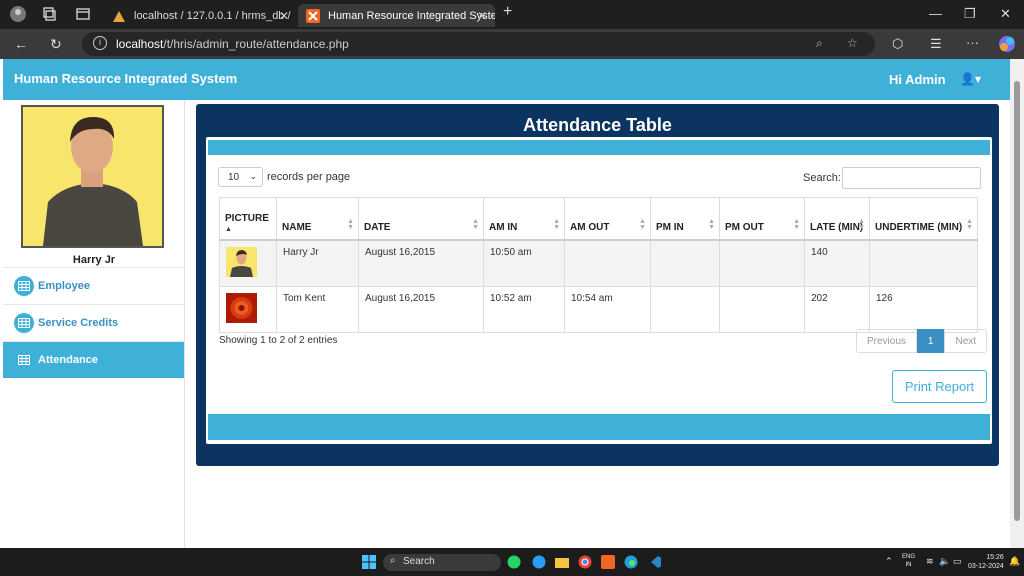 The height and width of the screenshot is (576, 1024). I want to click on tab-phpmyadmin: localhost / 127.0.0.1 / hrms_db / ✕, so click(200, 15).